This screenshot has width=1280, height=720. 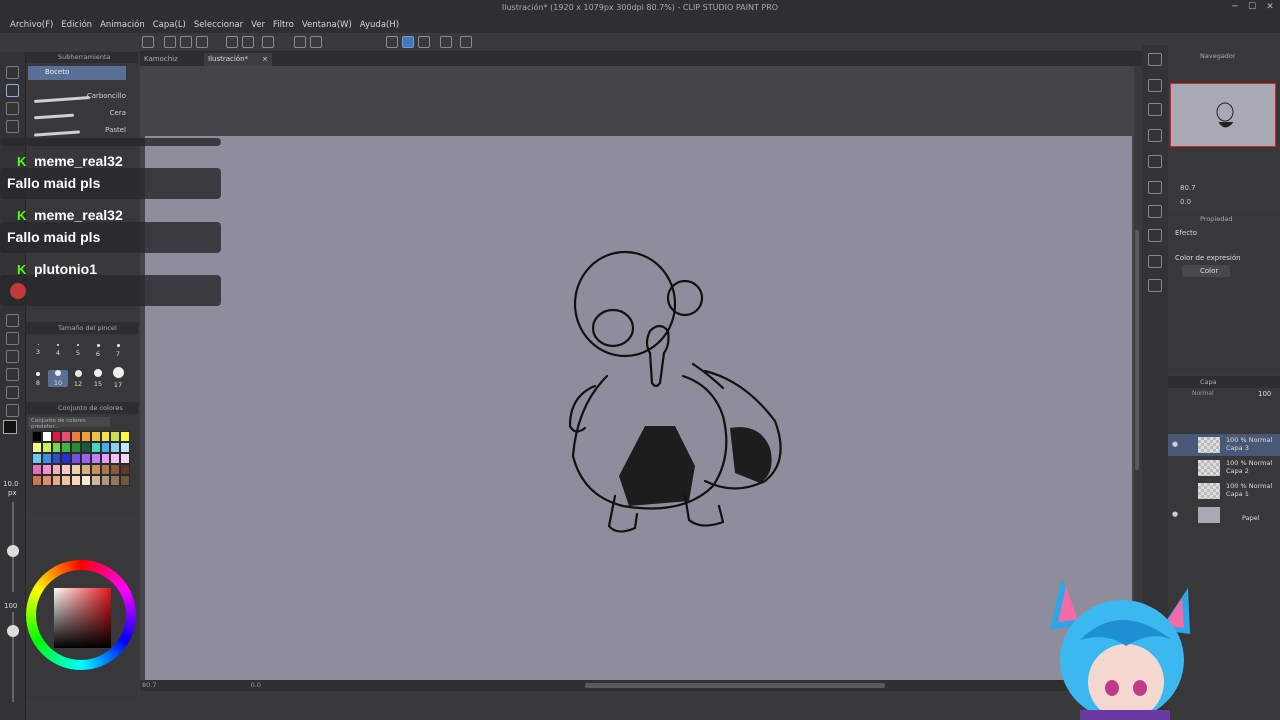 What do you see at coordinates (1155, 135) in the screenshot?
I see `close-panel-icon` at bounding box center [1155, 135].